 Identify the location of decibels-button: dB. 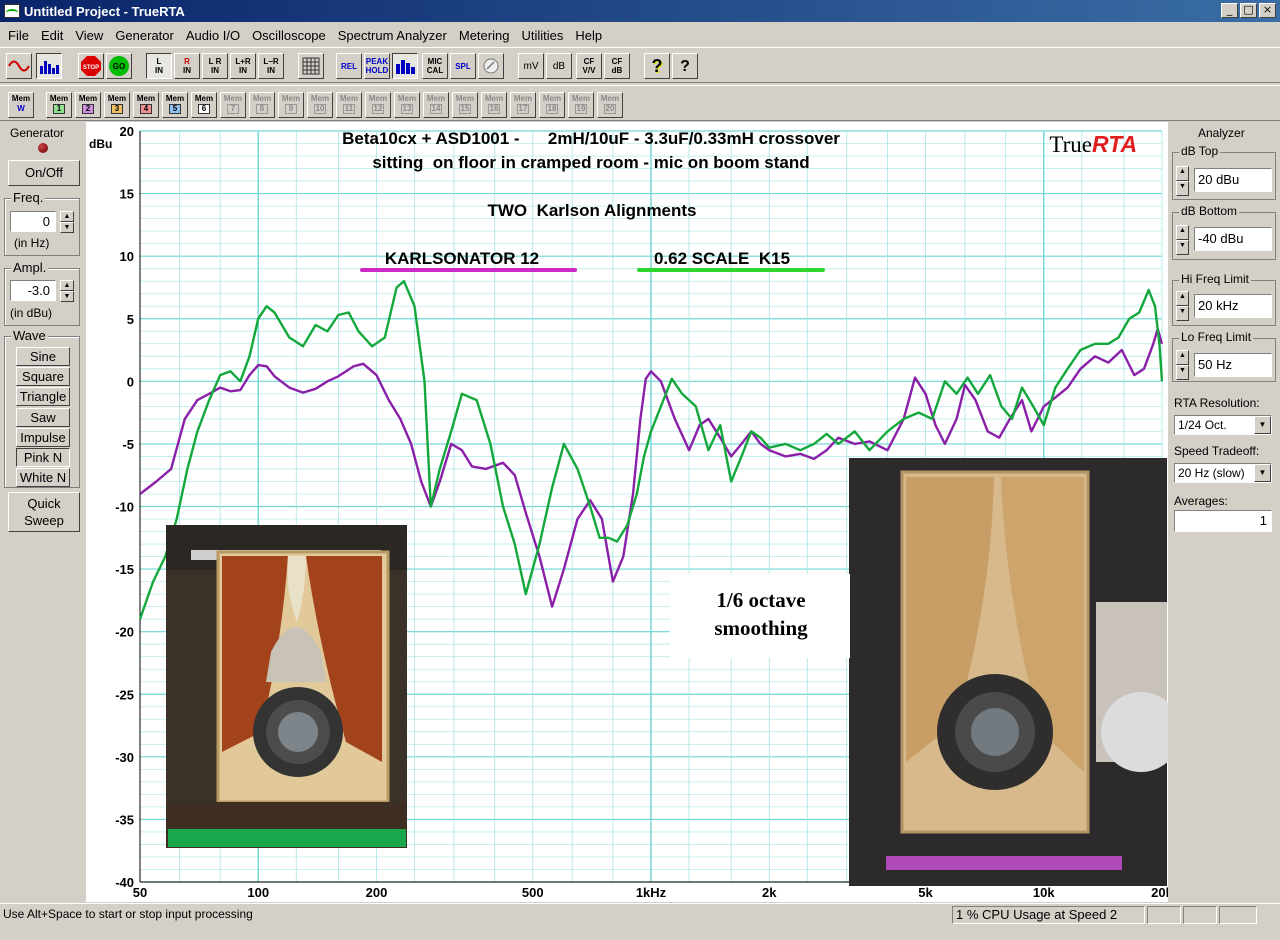
(559, 66).